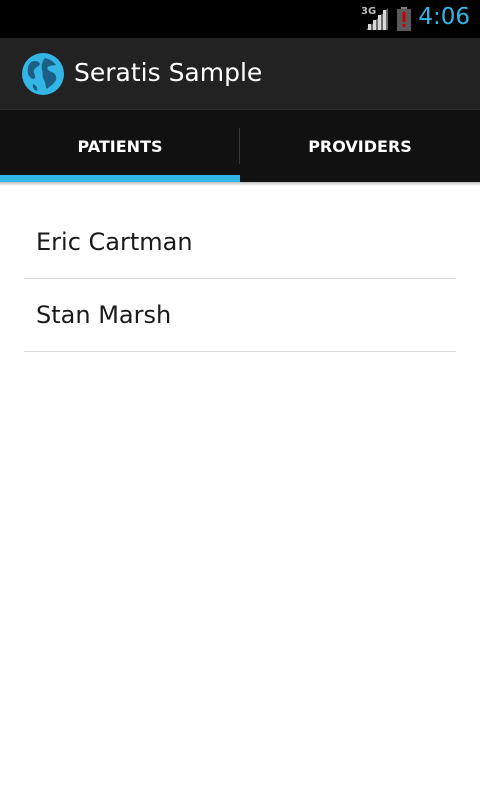 Image resolution: width=480 pixels, height=800 pixels. Describe the element at coordinates (114, 242) in the screenshot. I see `patient-name: Eric Cartman` at that location.